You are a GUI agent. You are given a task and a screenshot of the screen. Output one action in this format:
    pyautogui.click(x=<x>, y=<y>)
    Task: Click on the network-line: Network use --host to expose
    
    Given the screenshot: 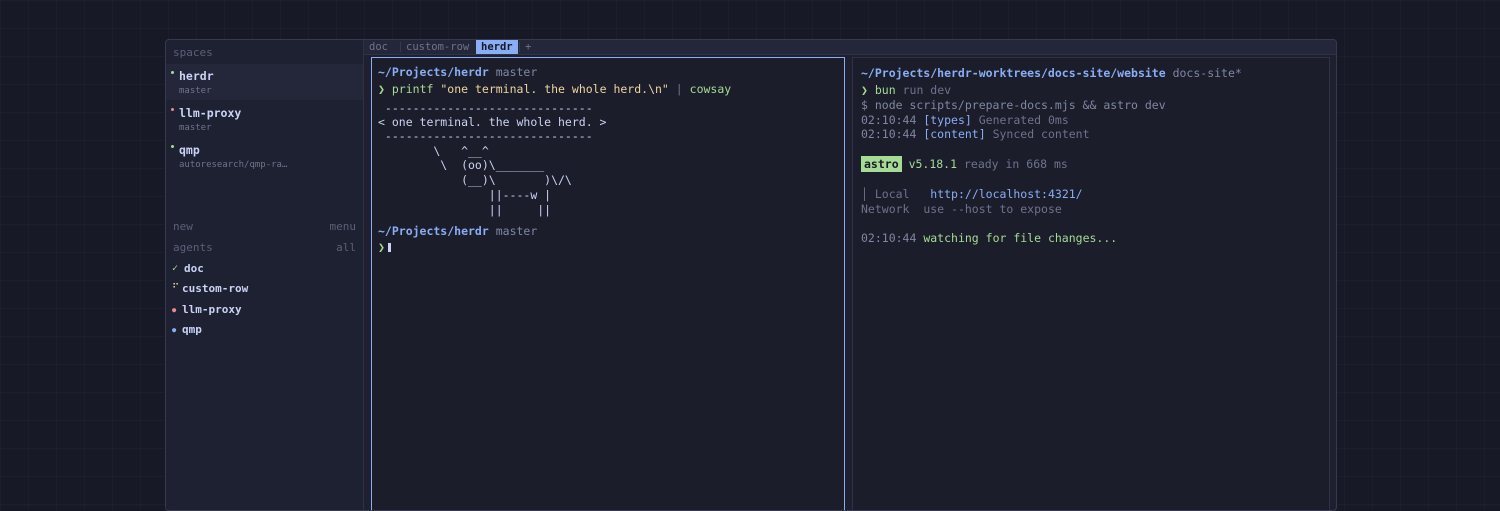 What is the action you would take?
    pyautogui.click(x=961, y=209)
    